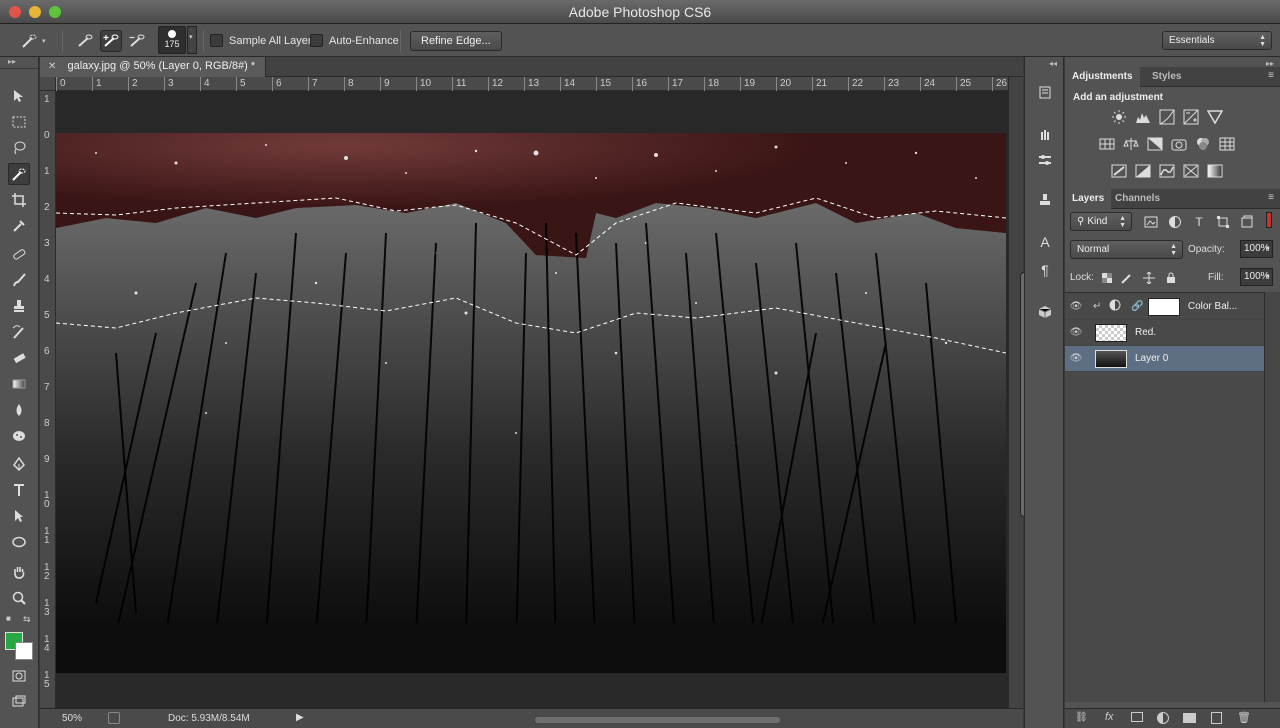 Image resolution: width=1280 pixels, height=728 pixels. I want to click on sponge-tool, so click(19, 436).